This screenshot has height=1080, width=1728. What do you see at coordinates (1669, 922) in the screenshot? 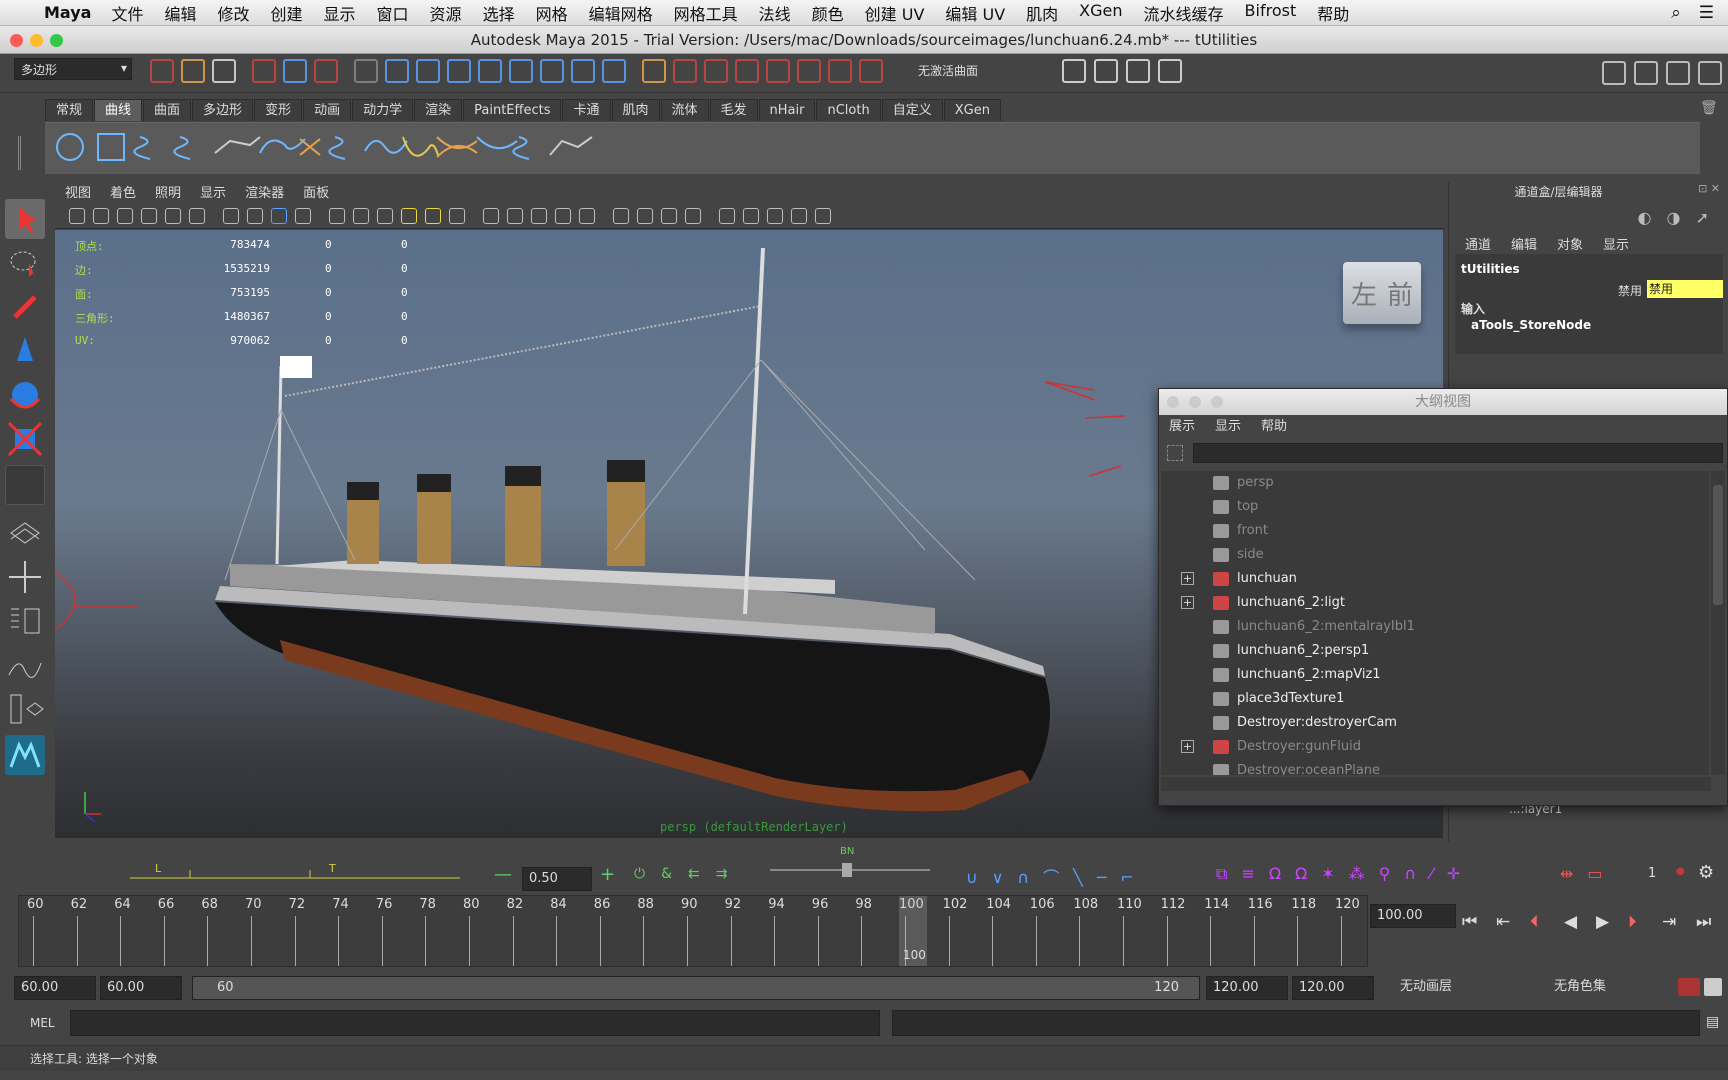
I see `step-forward-key-icon: ⇥` at bounding box center [1669, 922].